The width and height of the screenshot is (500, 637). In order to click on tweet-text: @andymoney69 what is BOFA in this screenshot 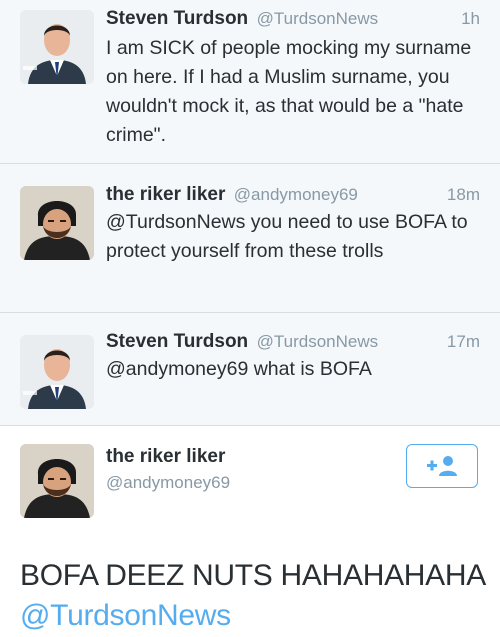, I will do `click(239, 369)`.